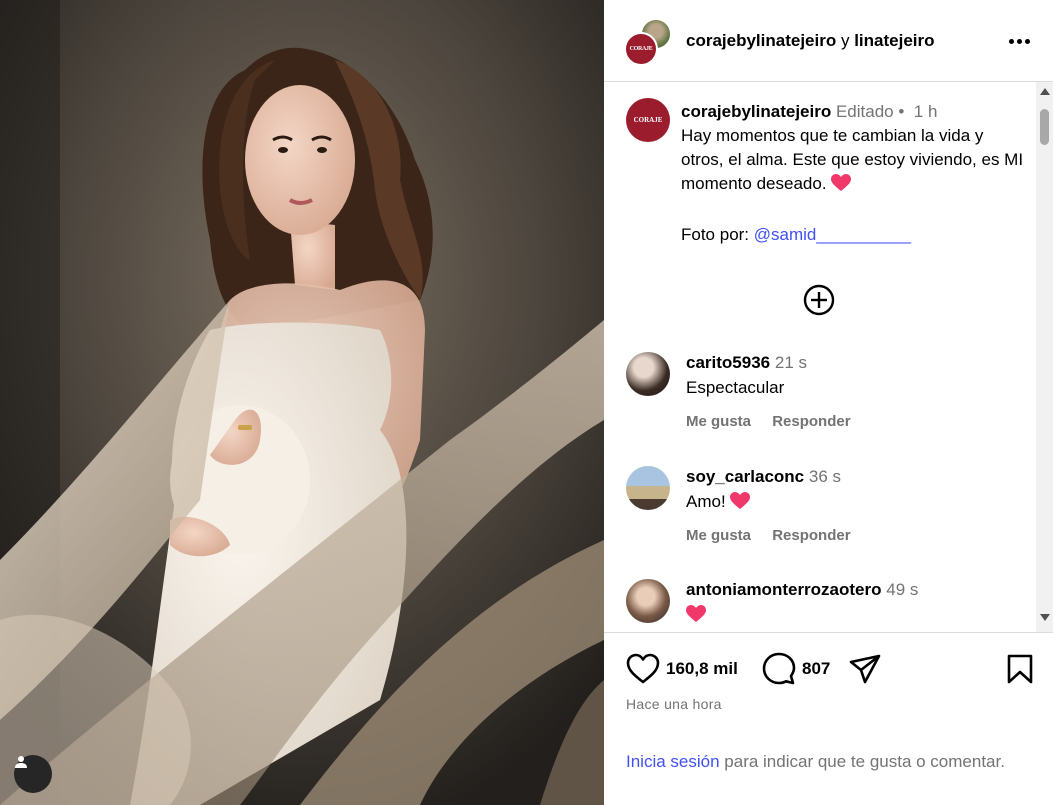 This screenshot has height=805, width=1053. What do you see at coordinates (819, 300) in the screenshot?
I see `add-circle-icon` at bounding box center [819, 300].